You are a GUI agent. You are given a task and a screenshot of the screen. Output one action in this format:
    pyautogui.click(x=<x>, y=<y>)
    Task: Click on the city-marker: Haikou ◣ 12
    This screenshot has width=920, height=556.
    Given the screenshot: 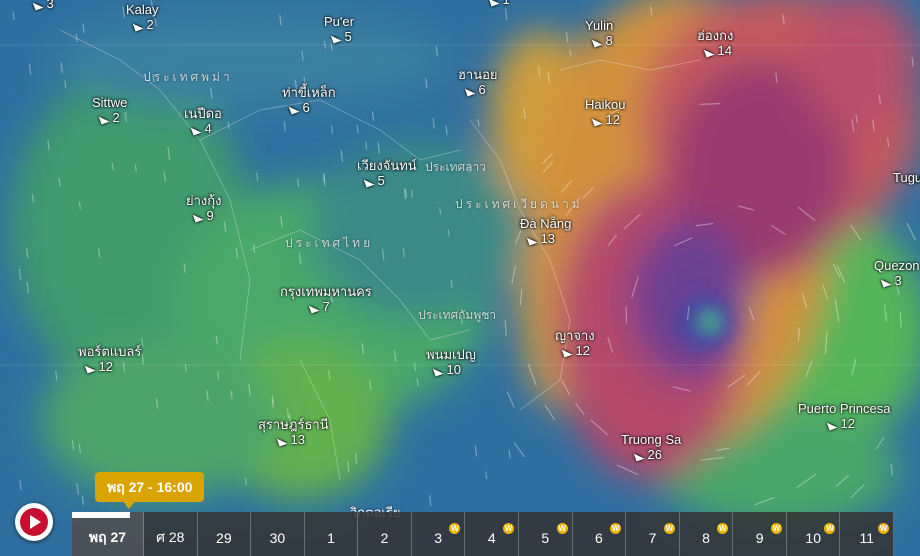 What is the action you would take?
    pyautogui.click(x=605, y=113)
    